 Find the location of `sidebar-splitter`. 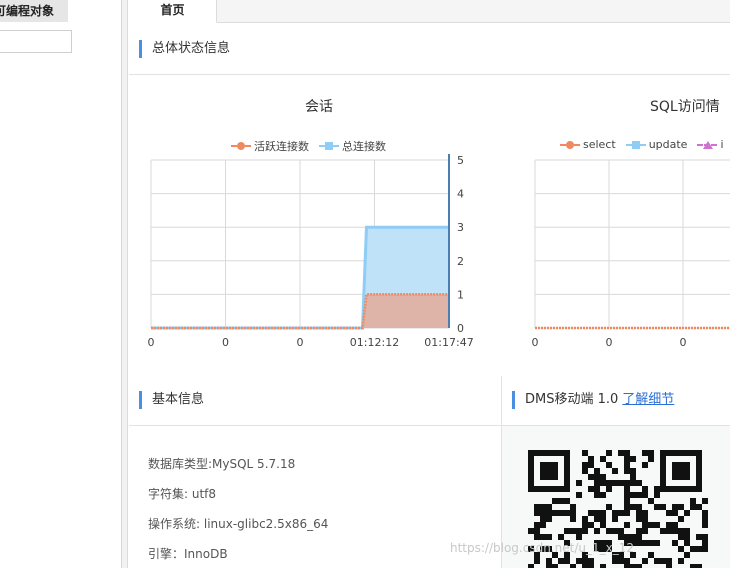

sidebar-splitter is located at coordinates (125, 284).